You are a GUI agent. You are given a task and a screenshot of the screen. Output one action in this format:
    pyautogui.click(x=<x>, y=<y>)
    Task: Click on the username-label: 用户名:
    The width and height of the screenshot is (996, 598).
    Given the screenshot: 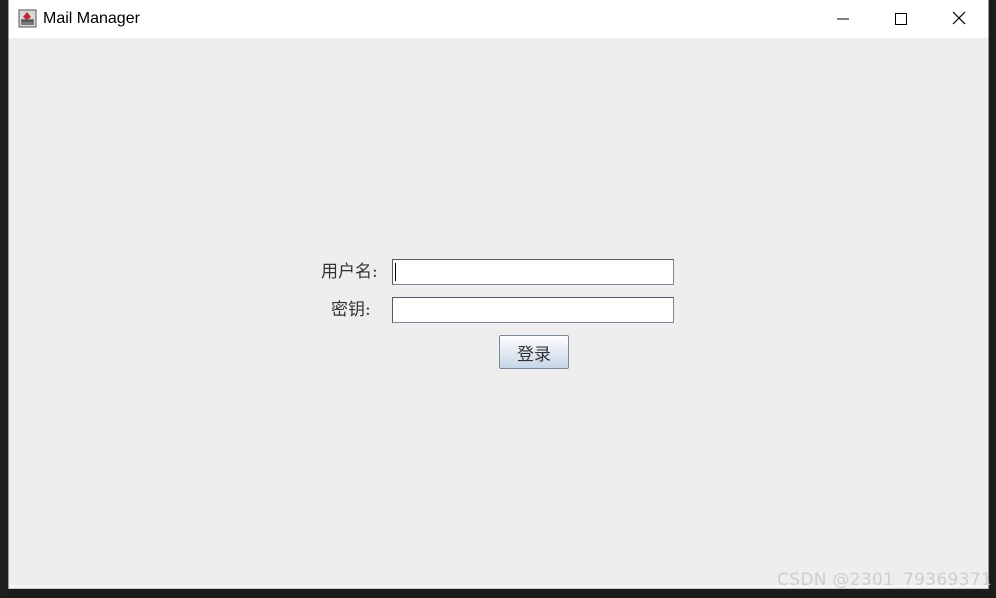 What is the action you would take?
    pyautogui.click(x=349, y=272)
    